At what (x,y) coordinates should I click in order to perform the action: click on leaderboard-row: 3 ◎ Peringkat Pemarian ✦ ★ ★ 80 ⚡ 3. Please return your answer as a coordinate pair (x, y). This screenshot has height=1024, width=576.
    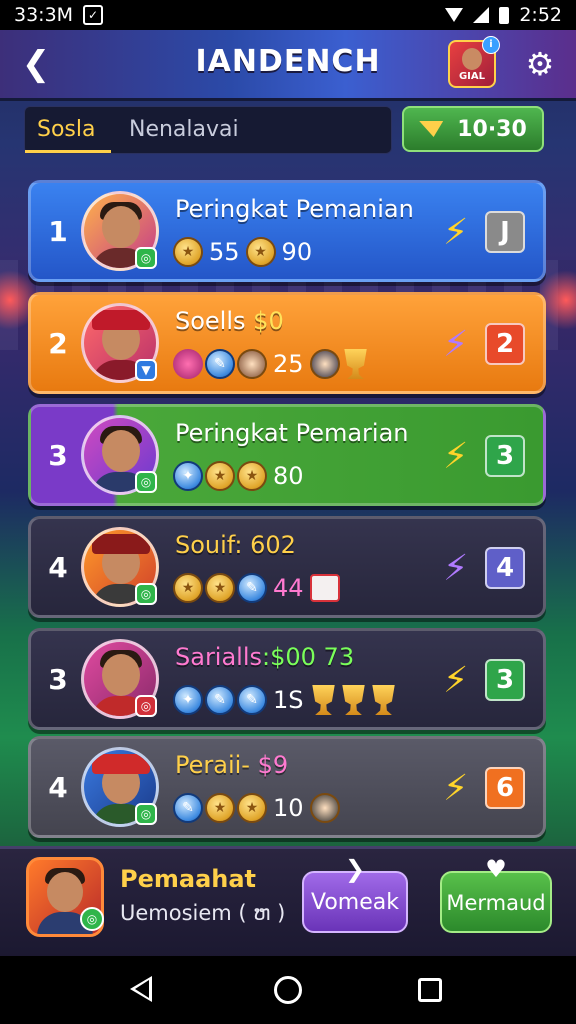
    Looking at the image, I should click on (287, 455).